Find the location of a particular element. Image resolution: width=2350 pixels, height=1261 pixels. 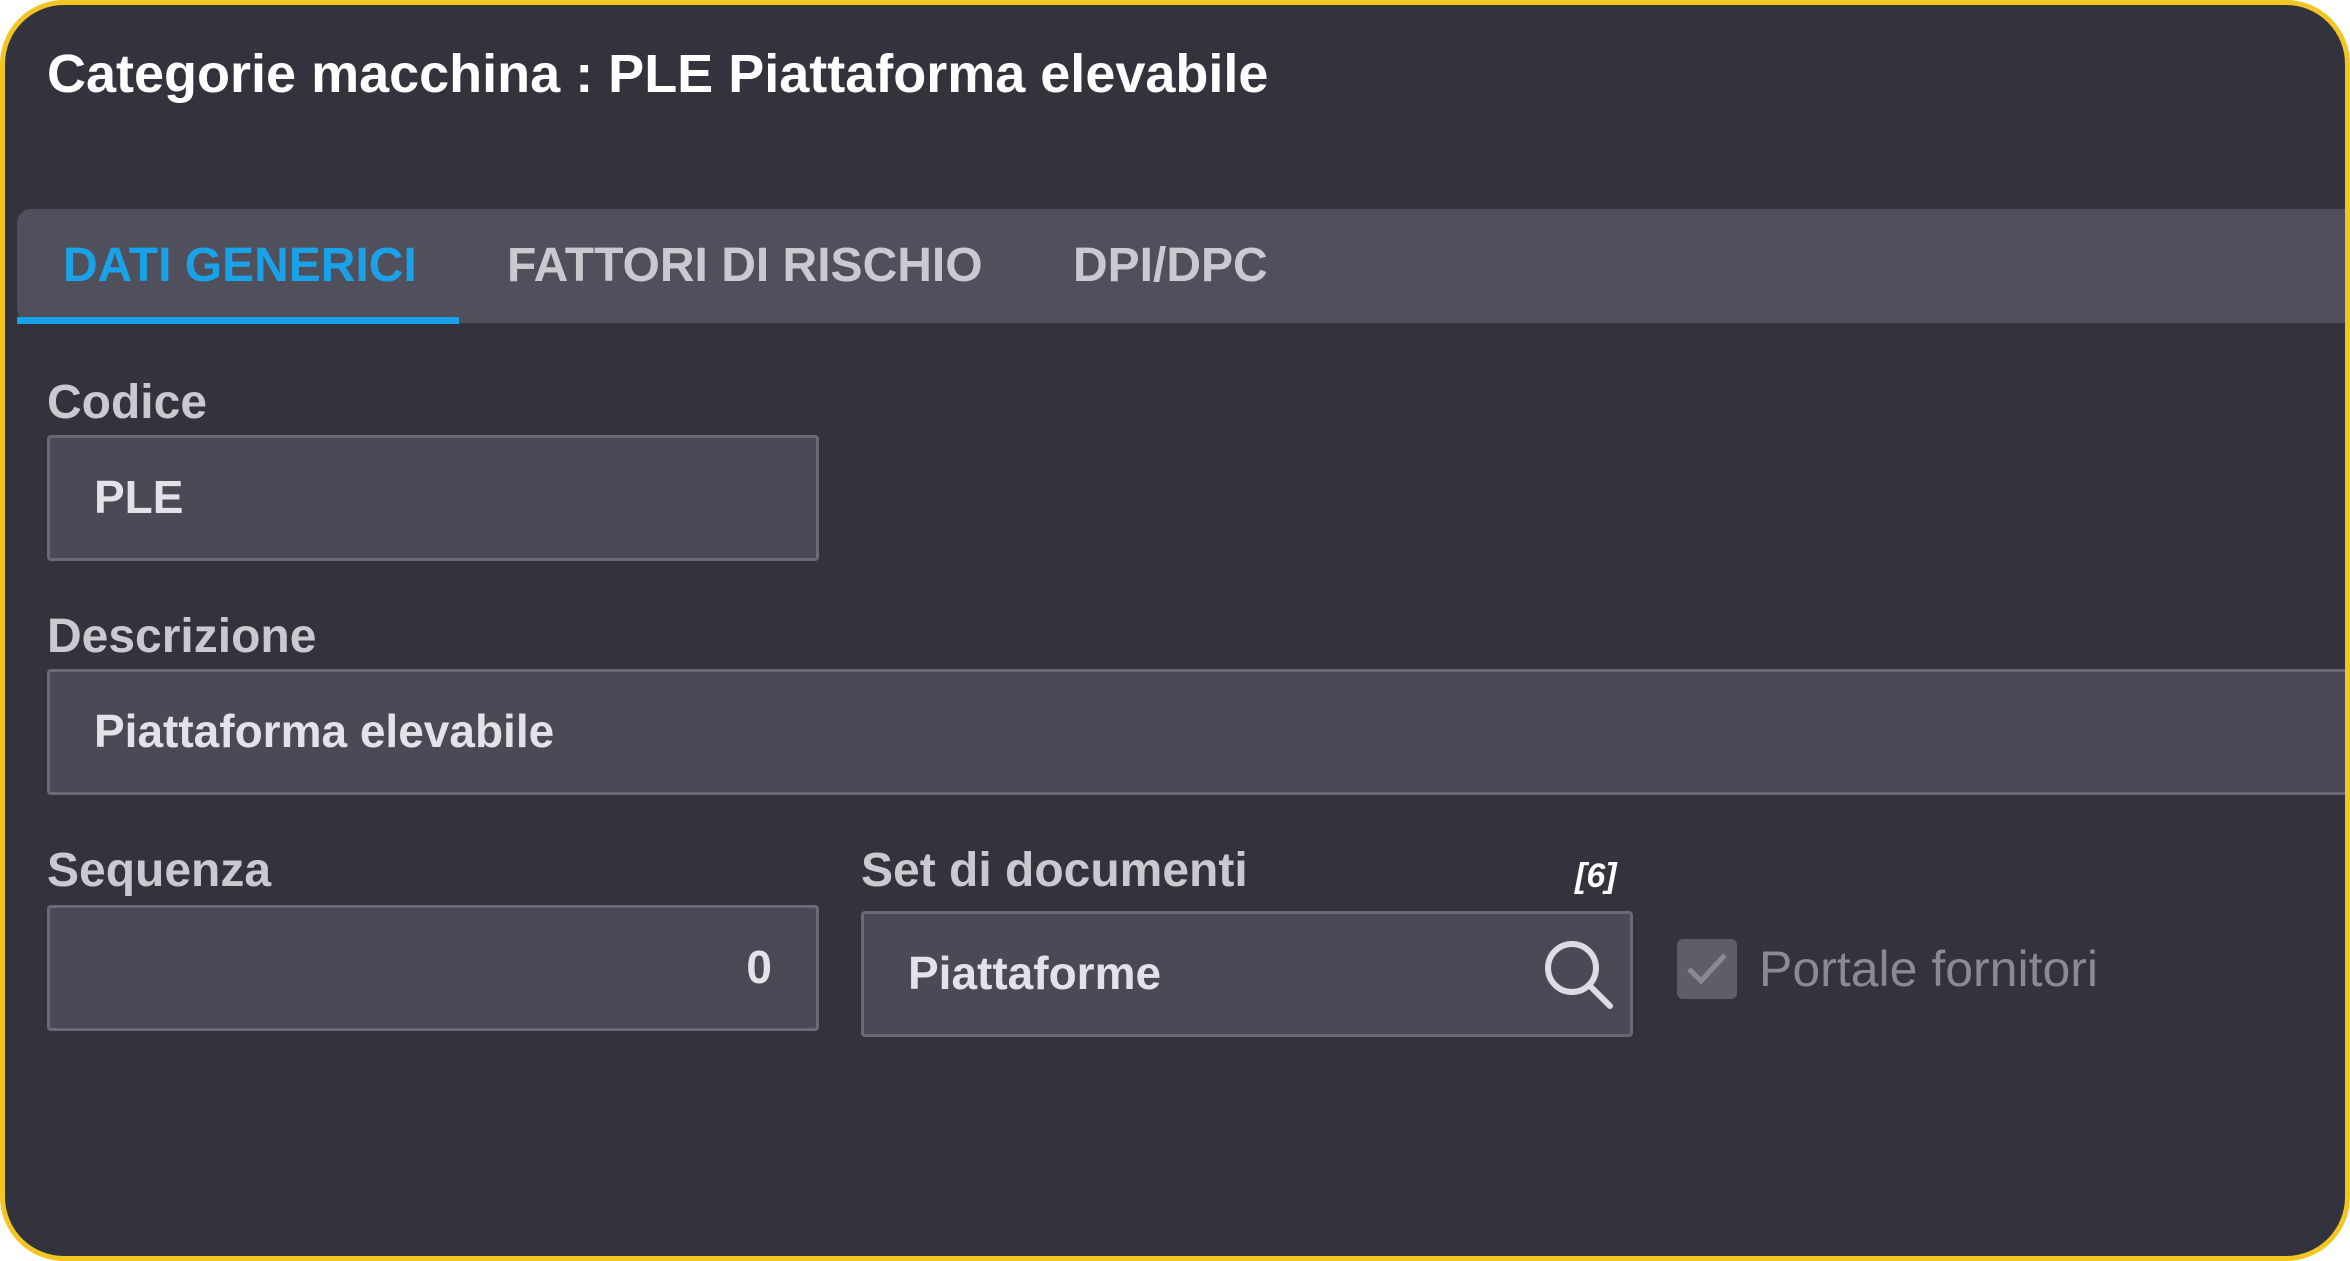

tab-fattori-di-rischio: FATTORI DI RISCHIO is located at coordinates (745, 266).